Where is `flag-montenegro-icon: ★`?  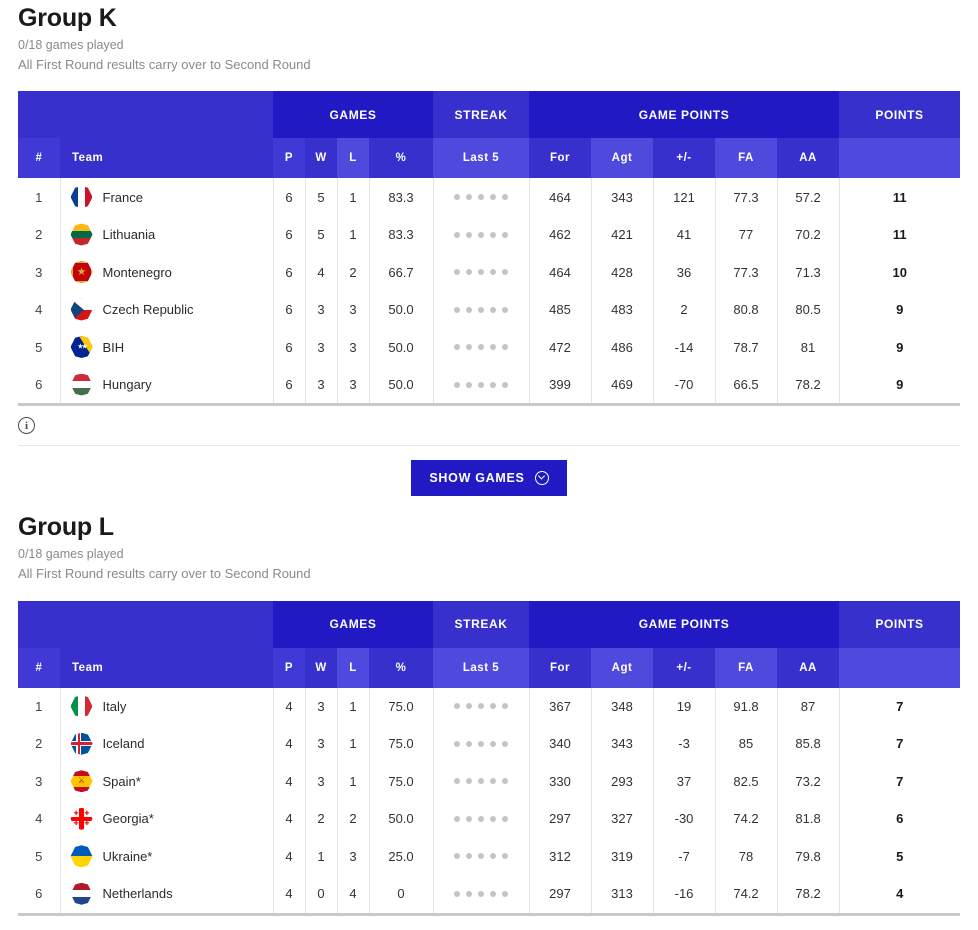 flag-montenegro-icon: ★ is located at coordinates (81, 272).